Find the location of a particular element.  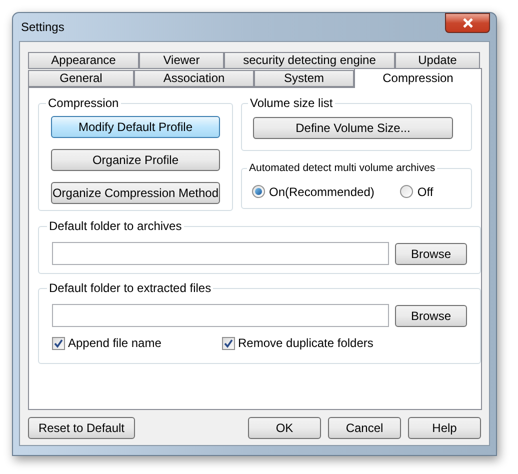

group-label: Automated detect multi volume archives is located at coordinates (342, 168).